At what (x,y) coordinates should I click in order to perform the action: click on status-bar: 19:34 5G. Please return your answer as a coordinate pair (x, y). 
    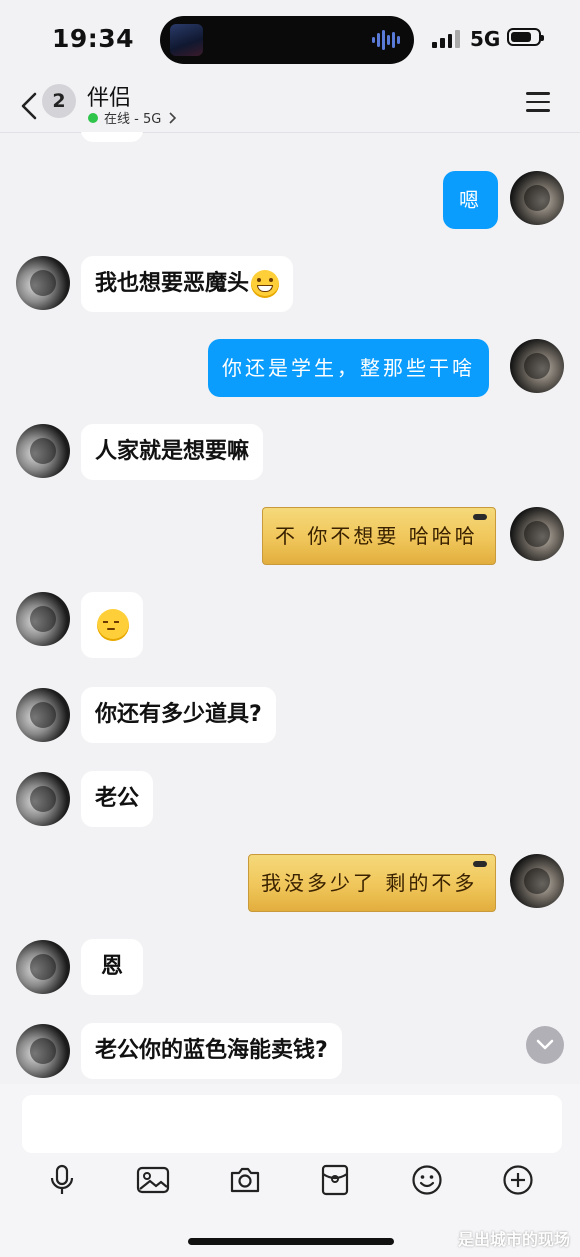
    Looking at the image, I should click on (290, 40).